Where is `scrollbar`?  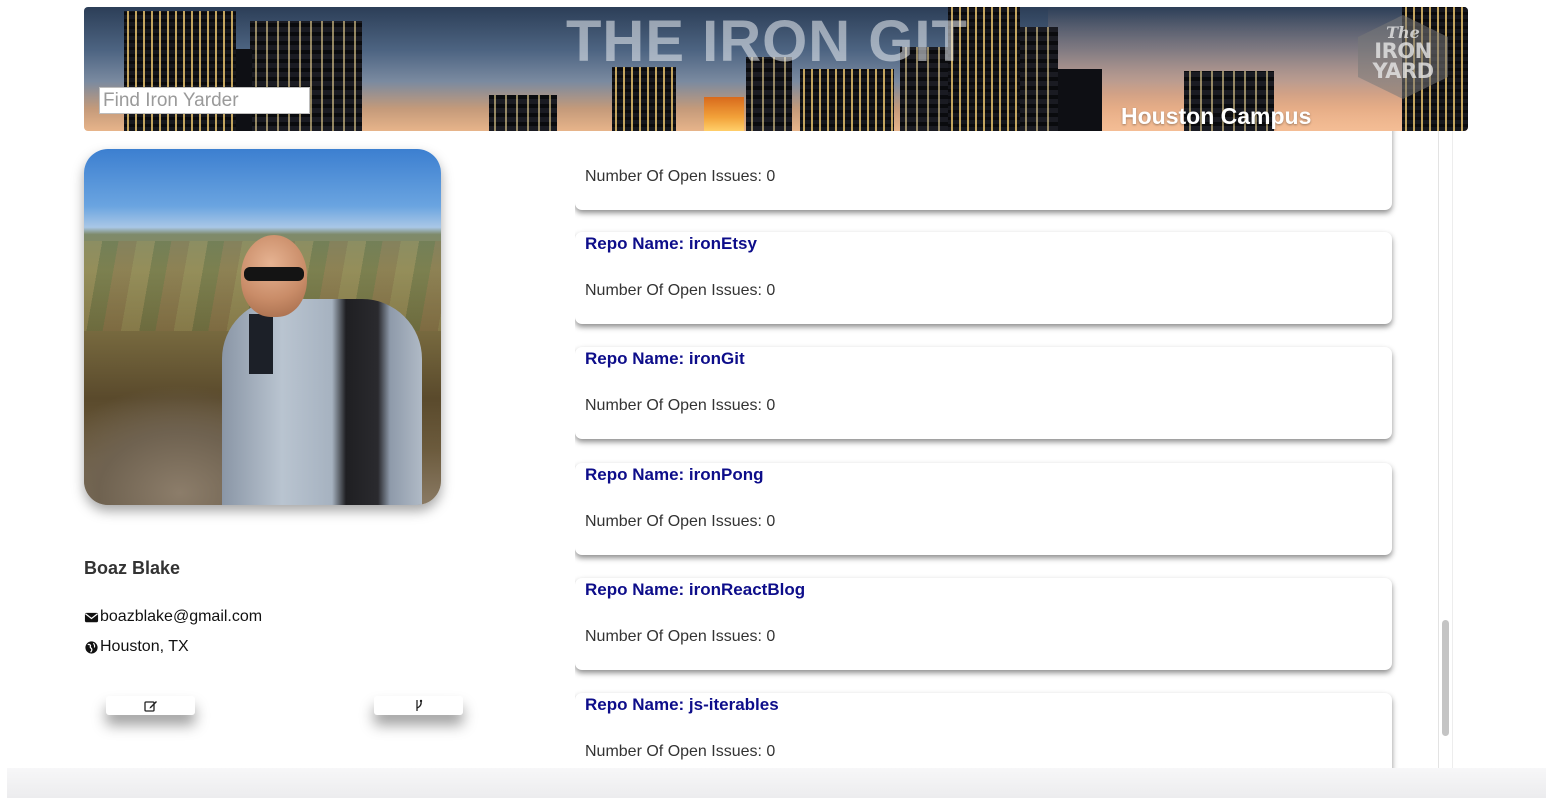 scrollbar is located at coordinates (1445, 457).